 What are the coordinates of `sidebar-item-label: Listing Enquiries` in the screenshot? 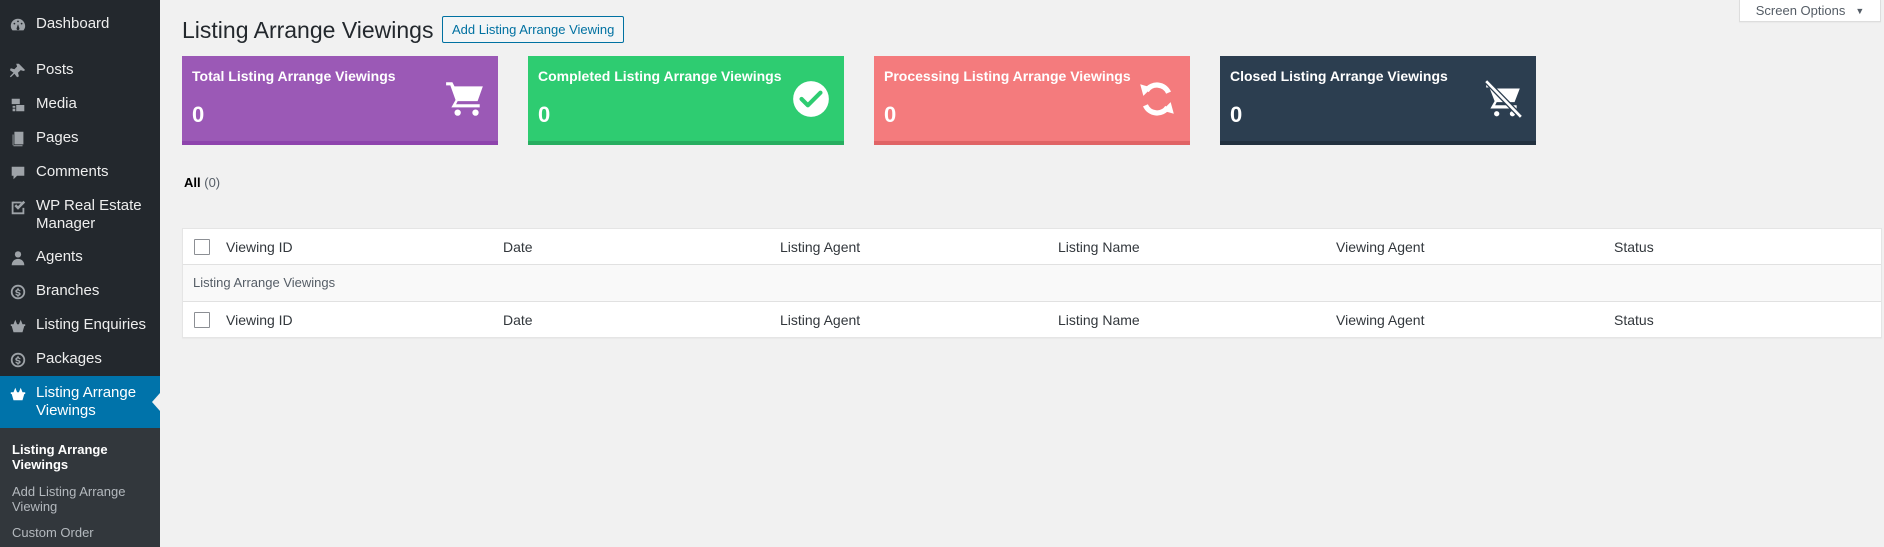 It's located at (91, 324).